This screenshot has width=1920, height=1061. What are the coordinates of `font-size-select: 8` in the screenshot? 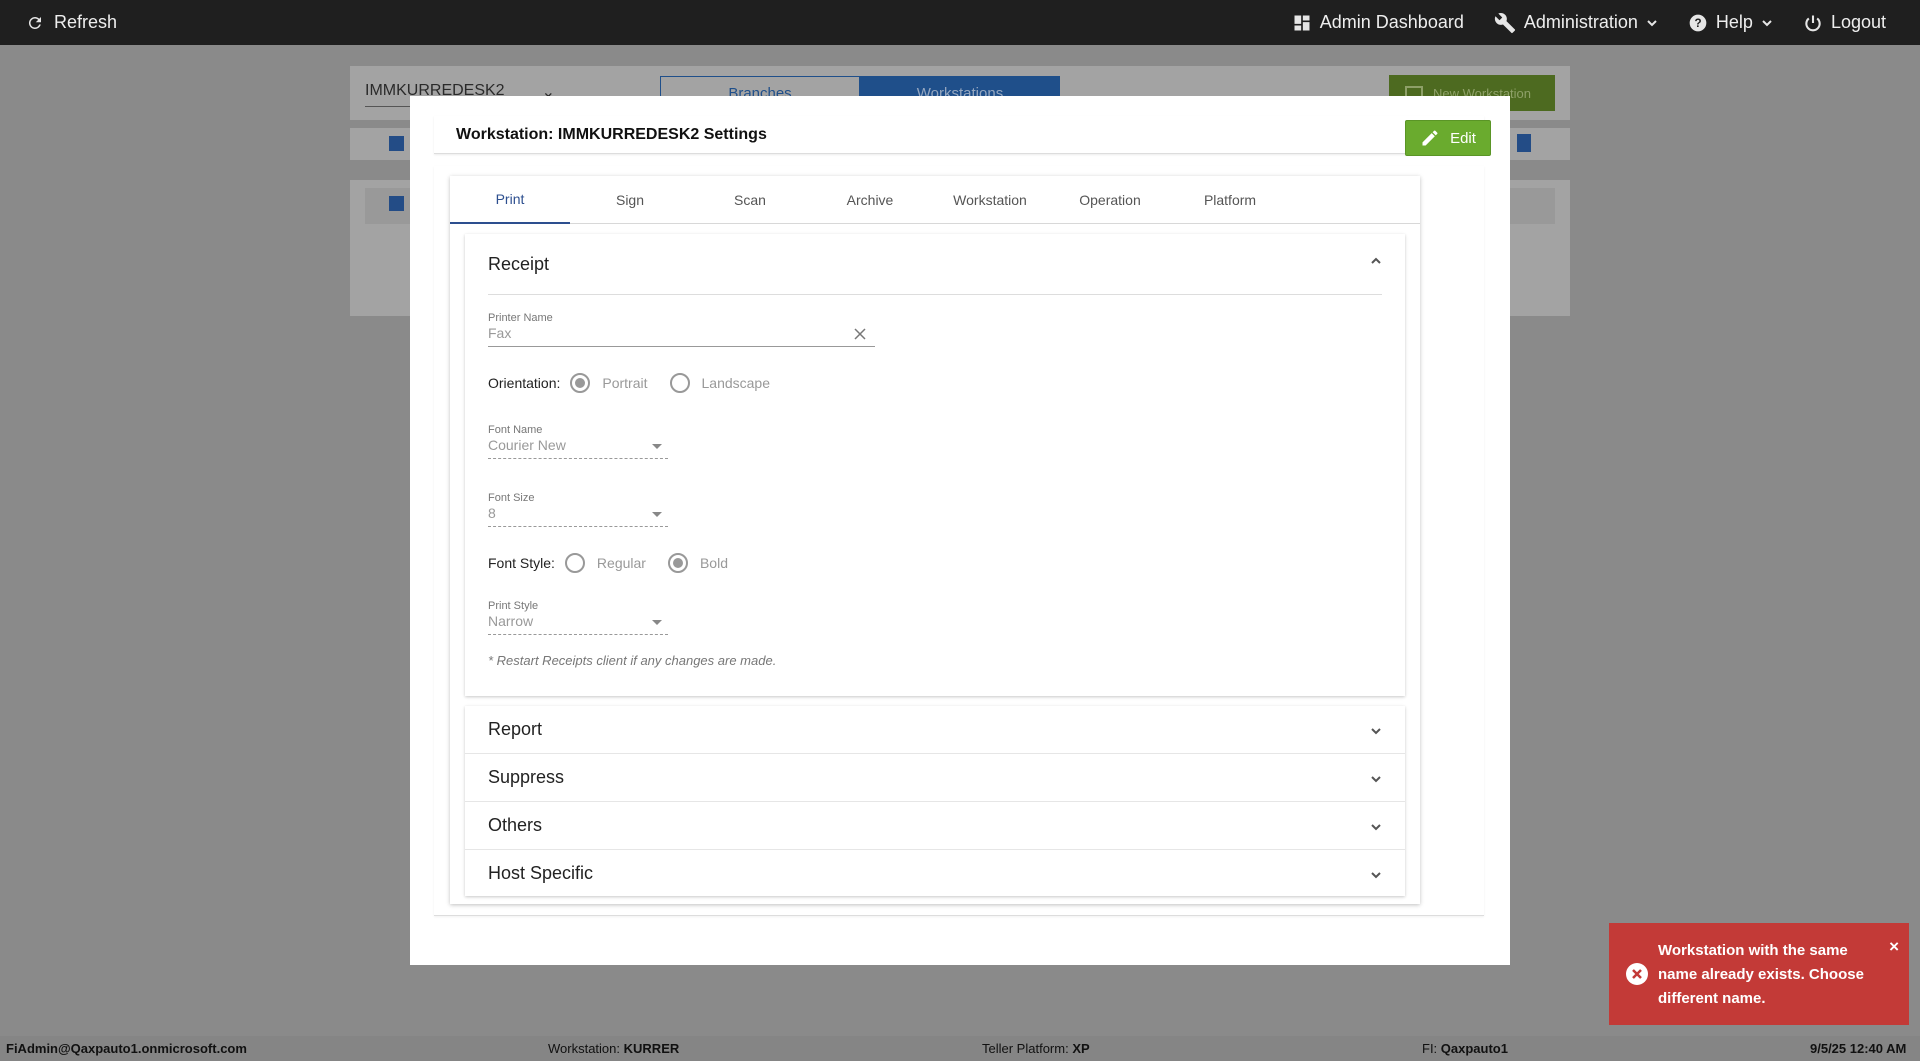 It's located at (492, 513).